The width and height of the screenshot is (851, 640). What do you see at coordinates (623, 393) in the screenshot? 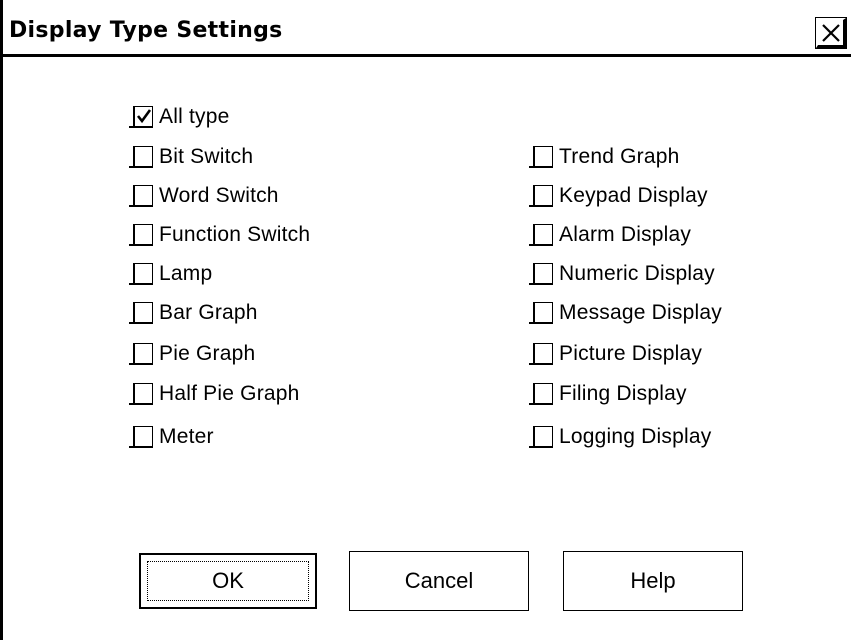
I see `checkbox-label: Filing Display` at bounding box center [623, 393].